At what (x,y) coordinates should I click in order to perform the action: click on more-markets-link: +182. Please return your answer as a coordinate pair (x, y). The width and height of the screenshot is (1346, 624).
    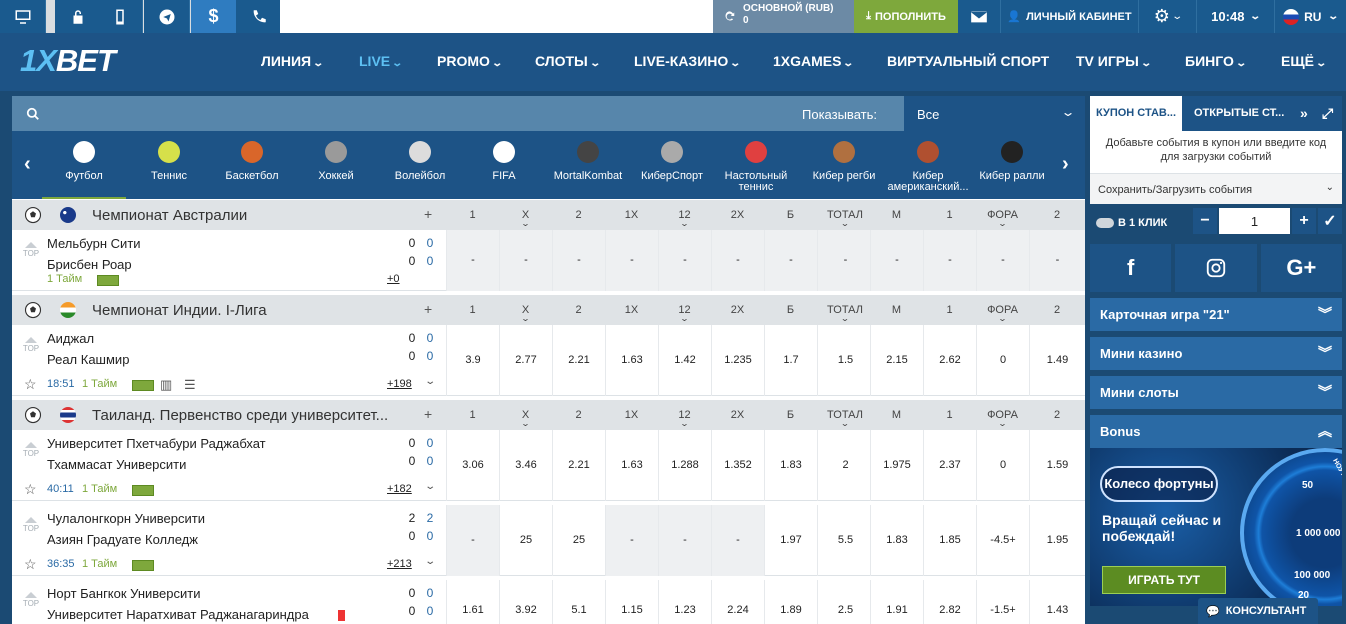
    Looking at the image, I should click on (399, 489).